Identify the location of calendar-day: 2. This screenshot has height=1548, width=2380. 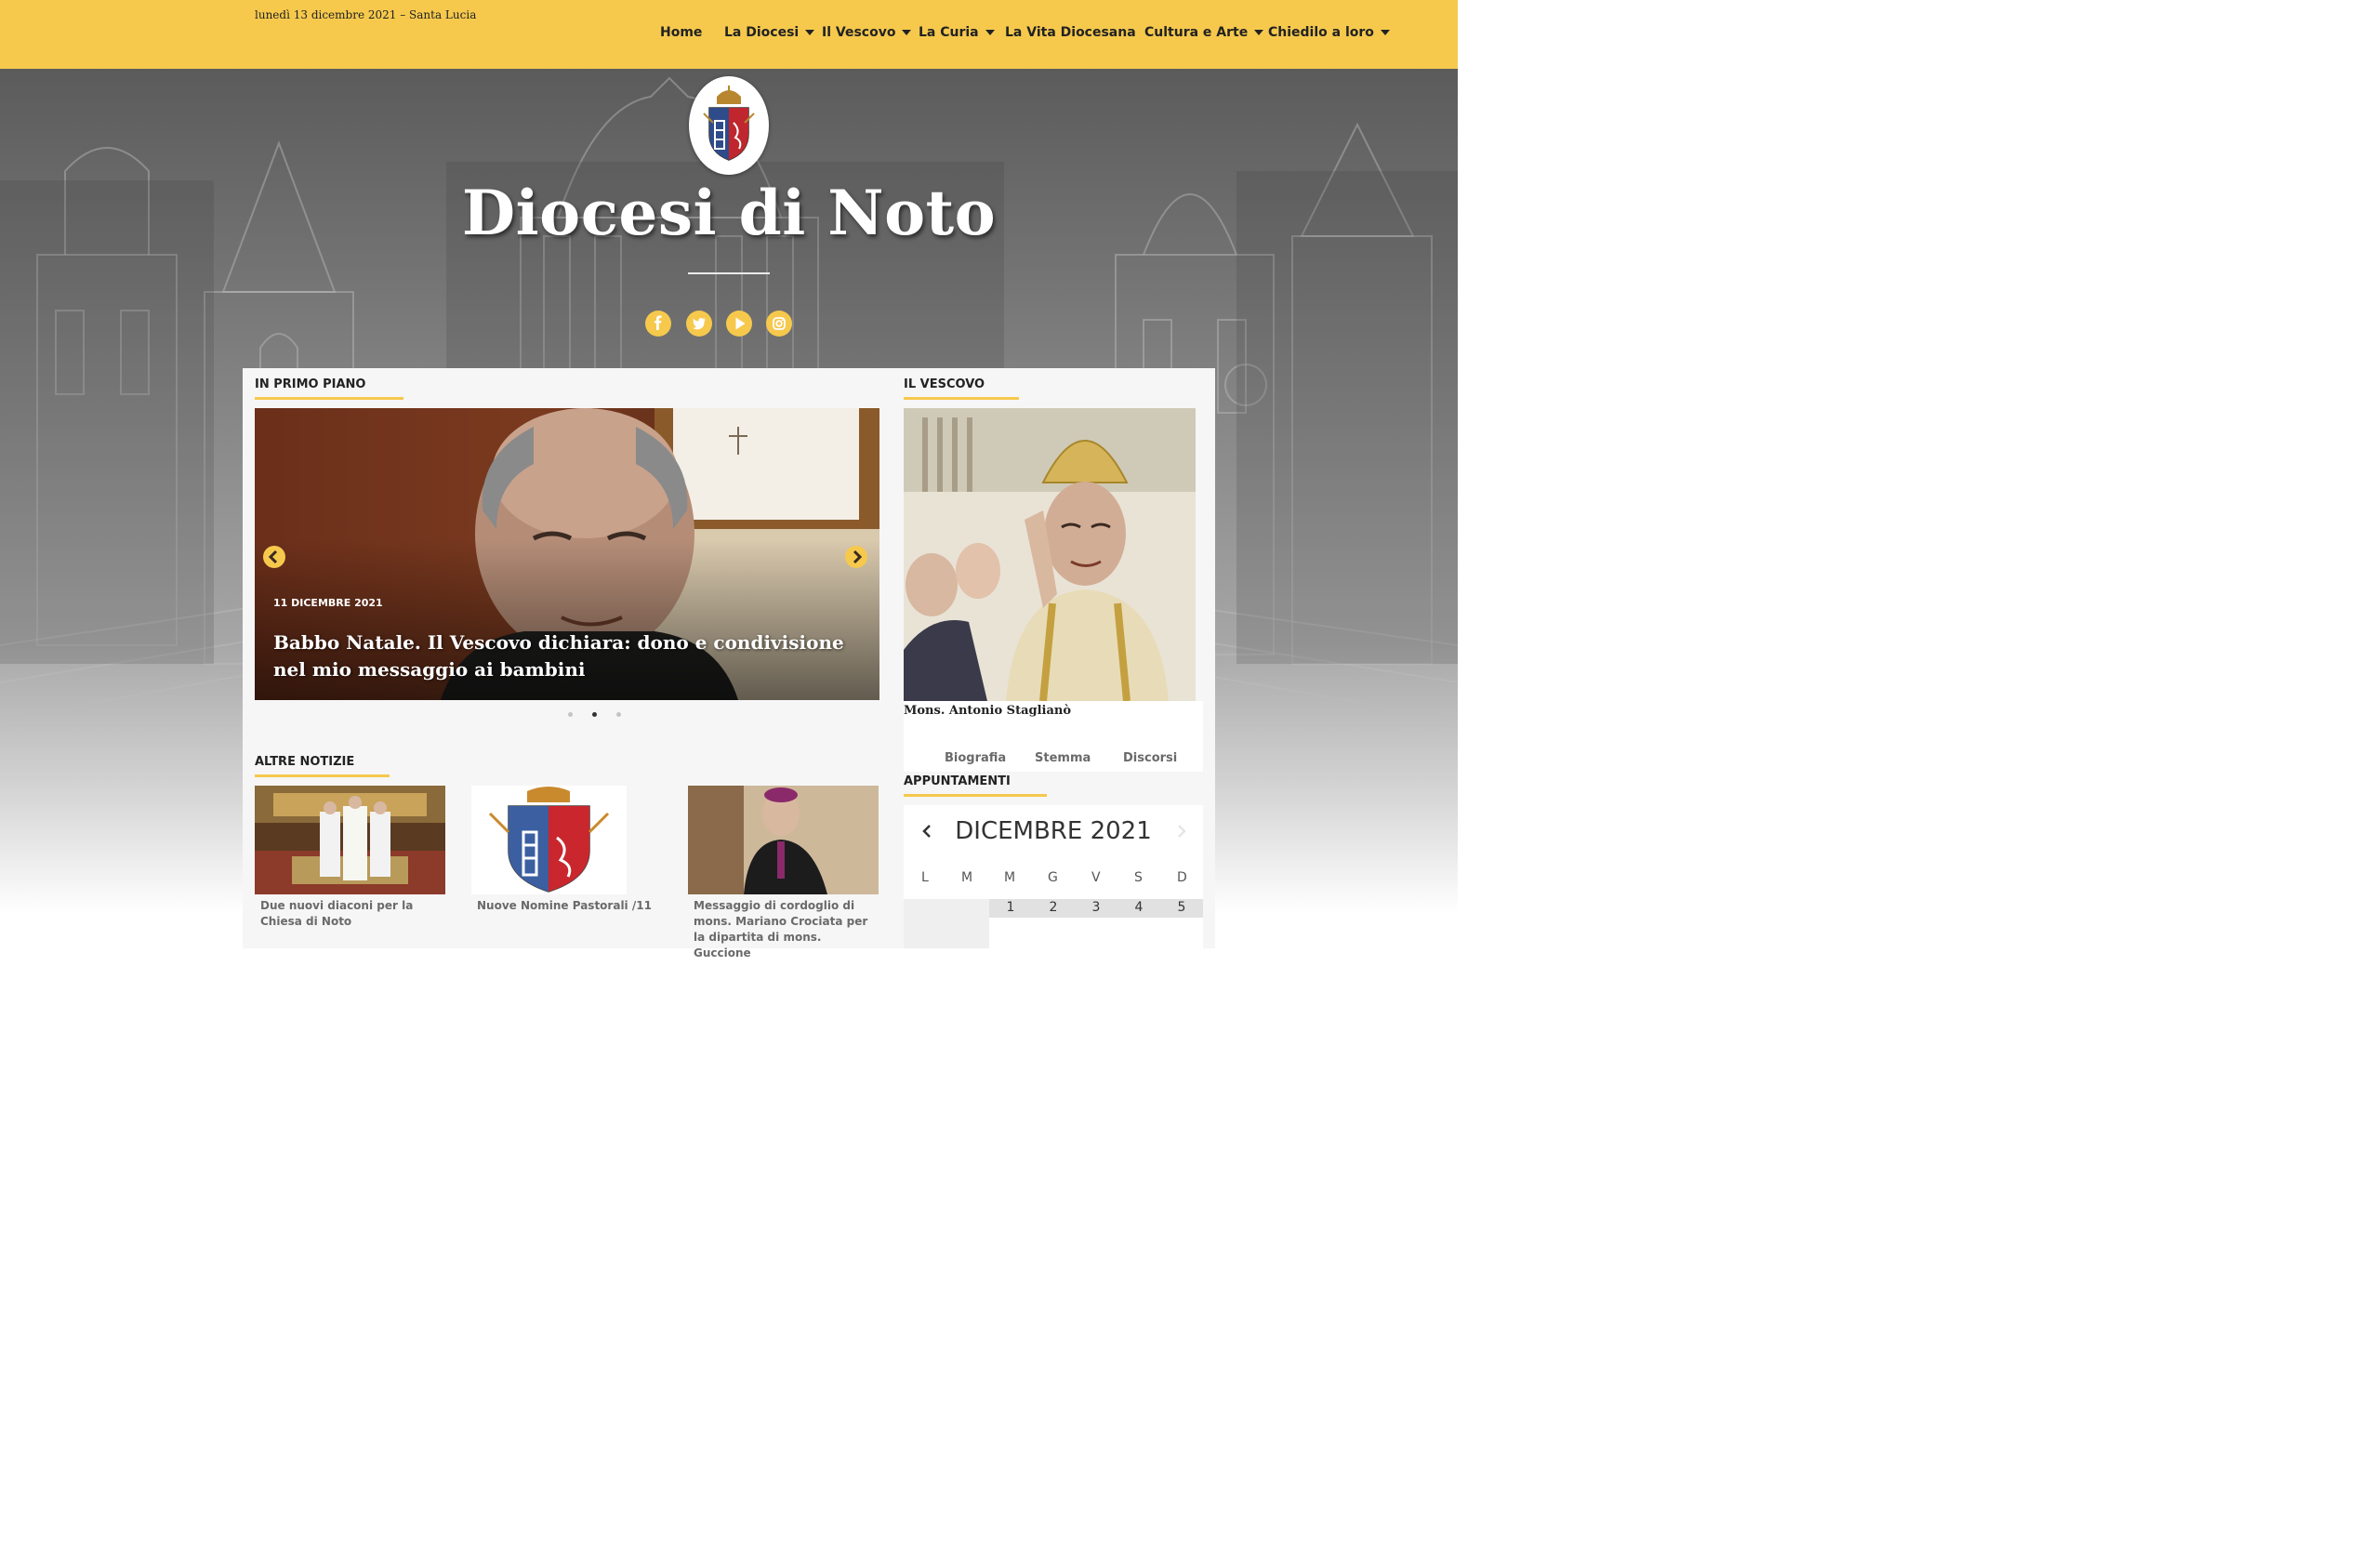
(1053, 907).